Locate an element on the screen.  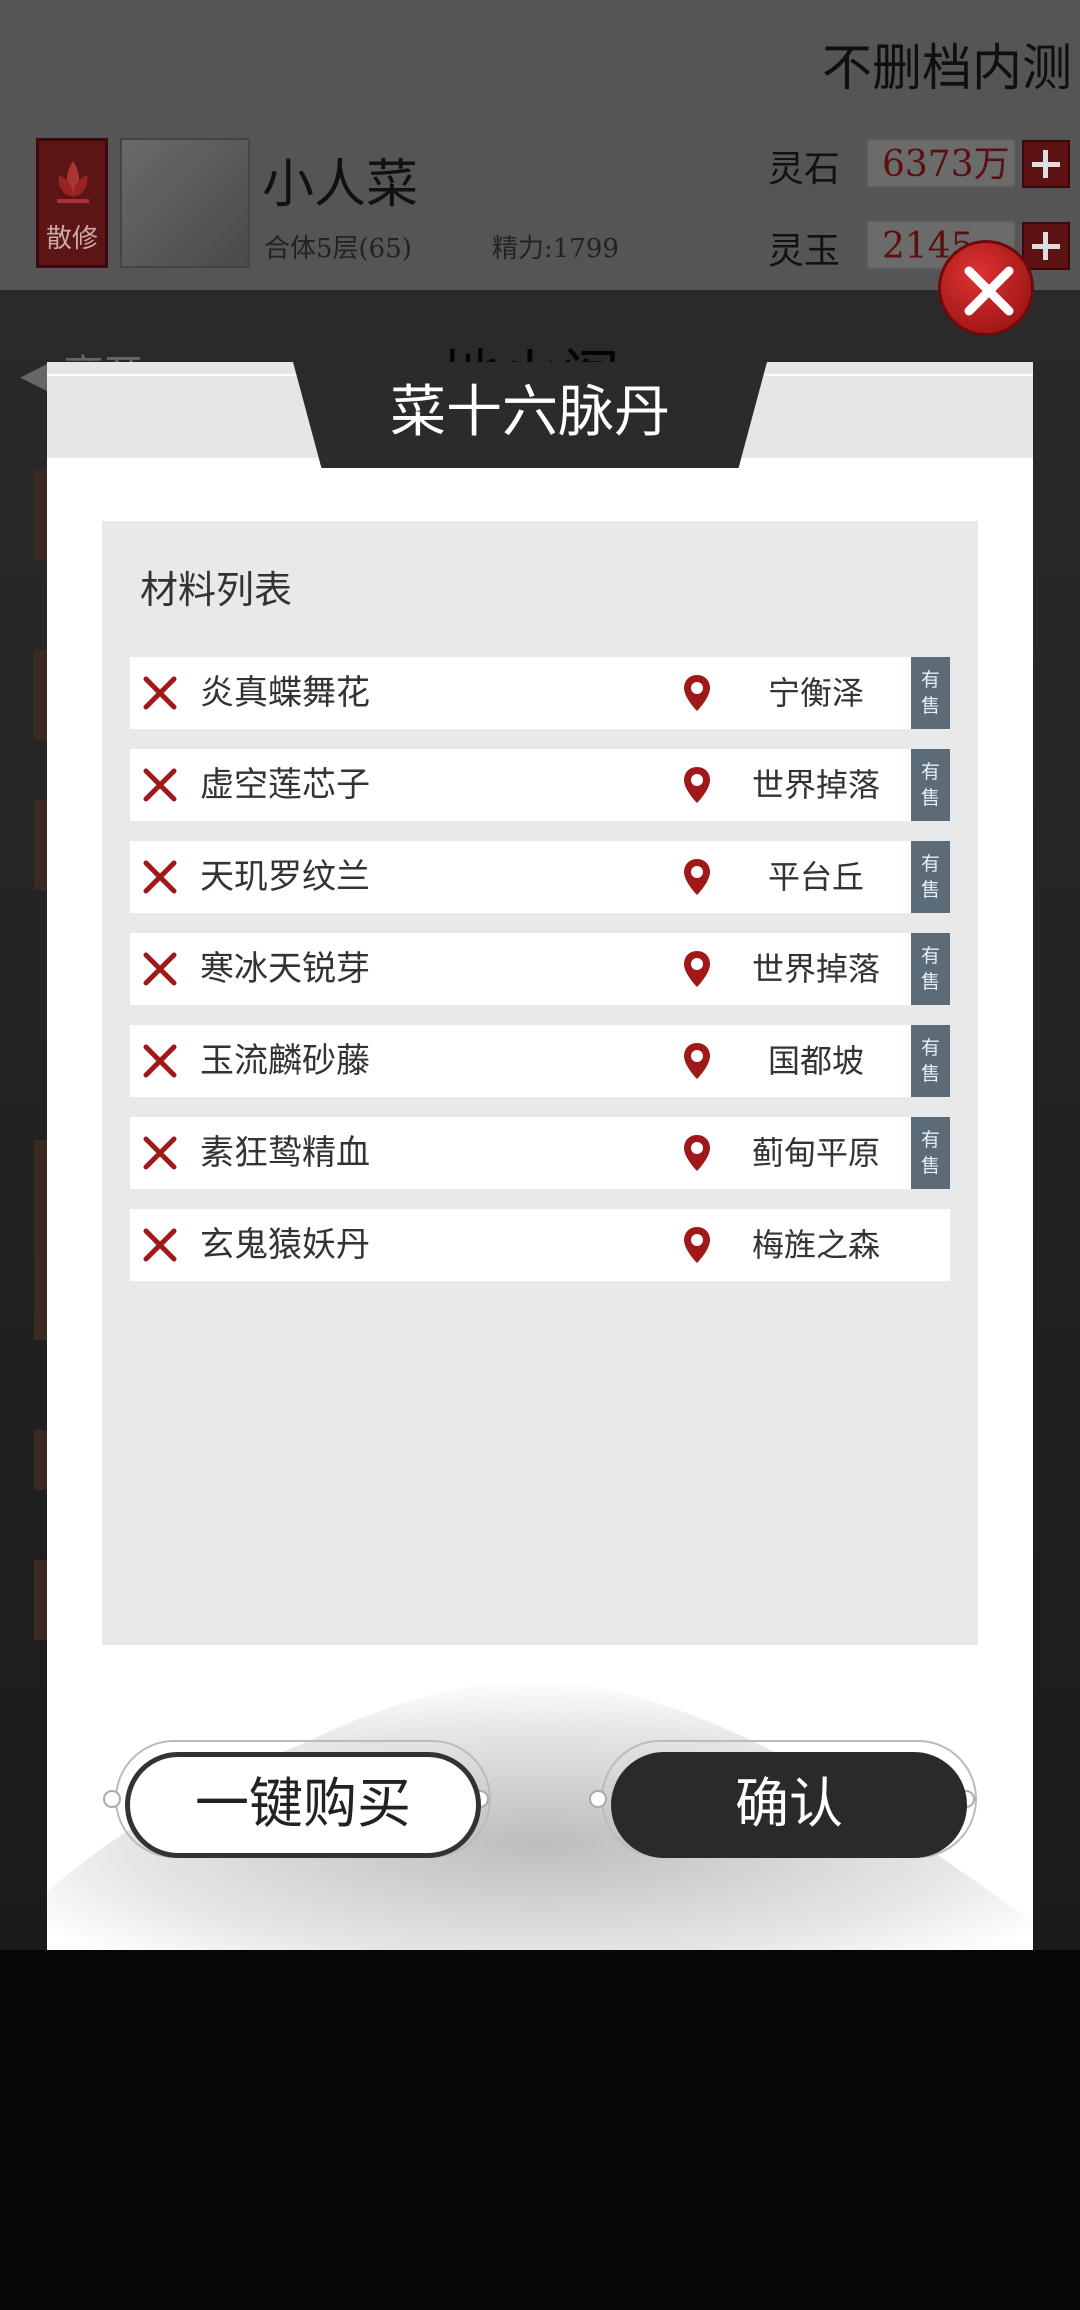
dialog-title-tab: 菜十六脉丹 is located at coordinates (530, 415).